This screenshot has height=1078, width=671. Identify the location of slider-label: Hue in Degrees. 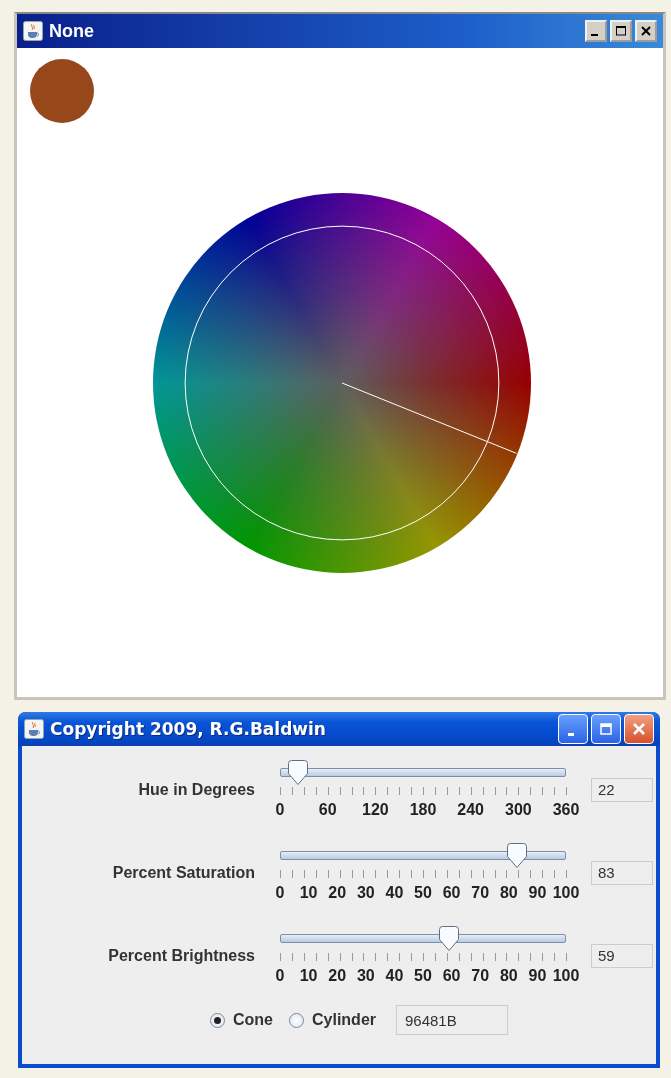
(196, 789).